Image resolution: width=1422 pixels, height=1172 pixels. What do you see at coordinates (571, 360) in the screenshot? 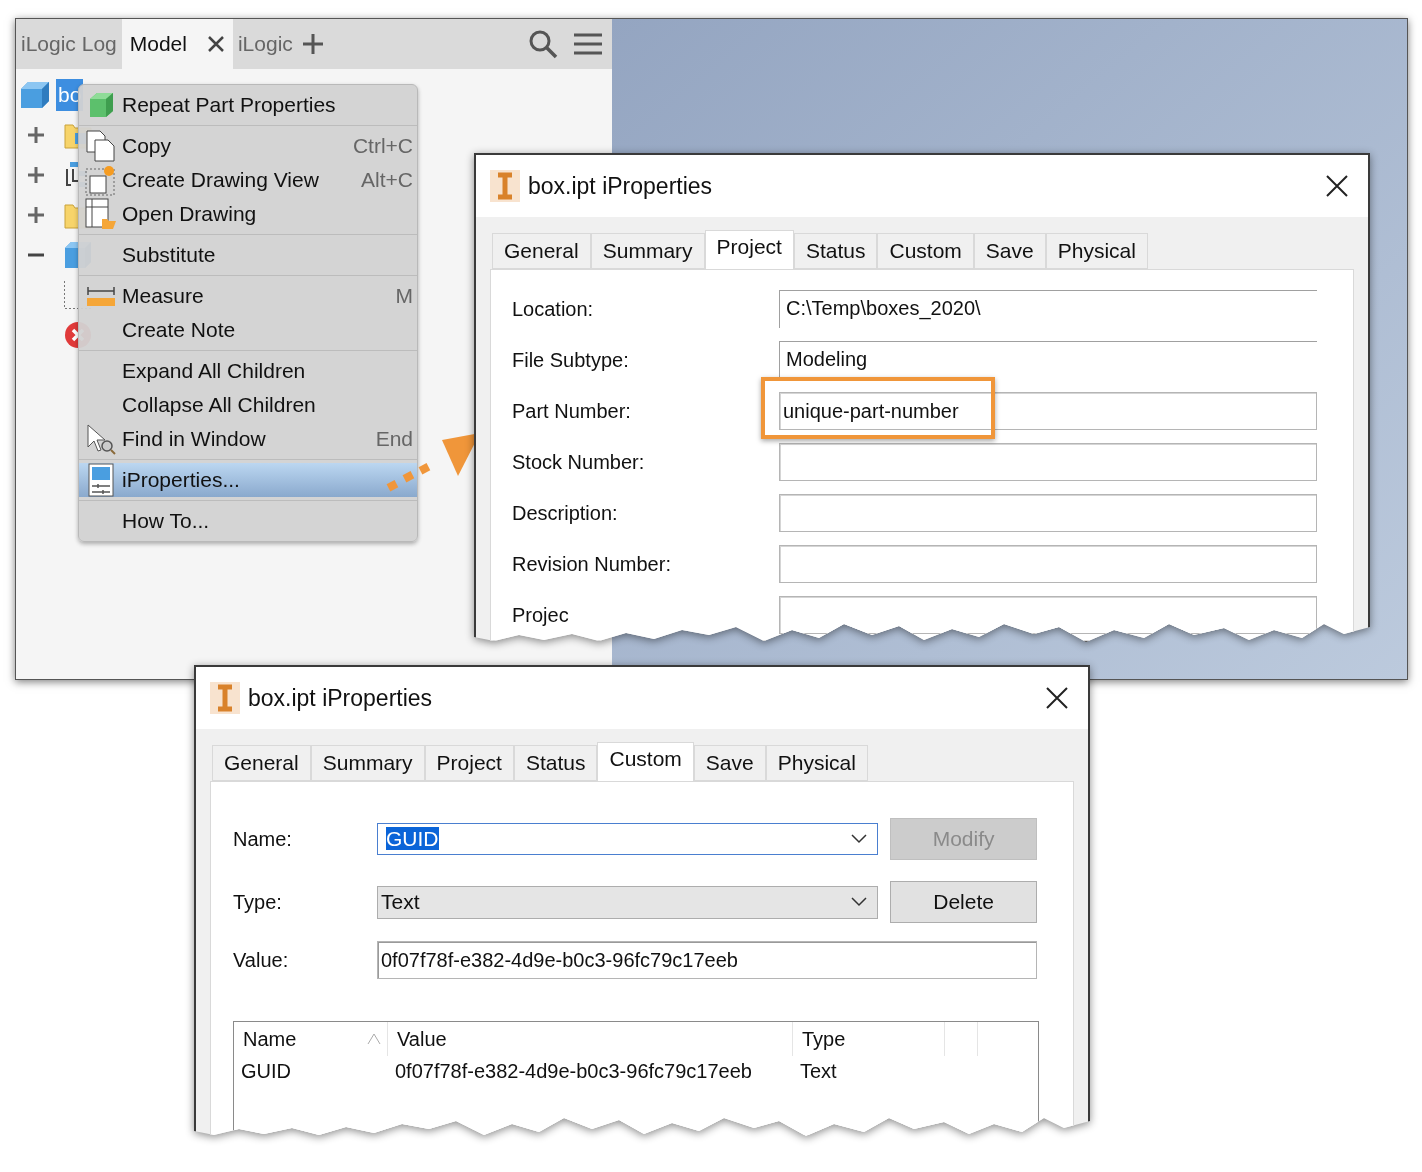
I see `field-label: File Subtype:` at bounding box center [571, 360].